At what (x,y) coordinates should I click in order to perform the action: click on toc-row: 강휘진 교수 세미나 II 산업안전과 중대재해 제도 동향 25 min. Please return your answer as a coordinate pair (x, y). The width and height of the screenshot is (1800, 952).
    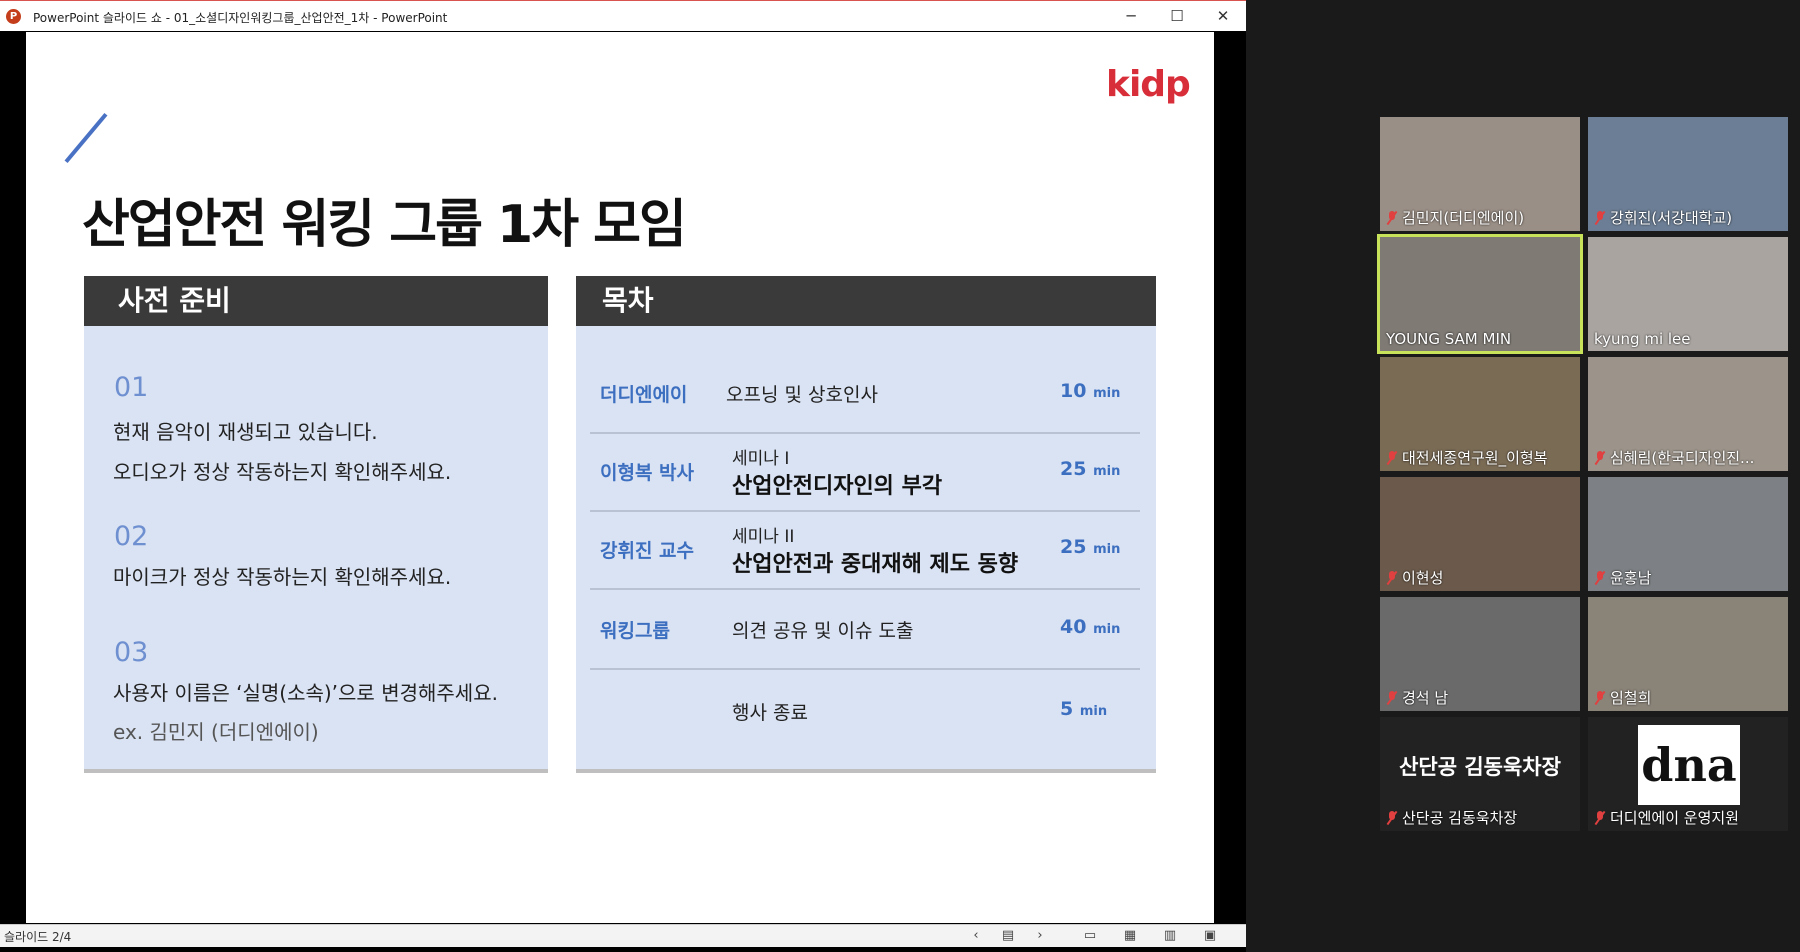
    Looking at the image, I should click on (865, 551).